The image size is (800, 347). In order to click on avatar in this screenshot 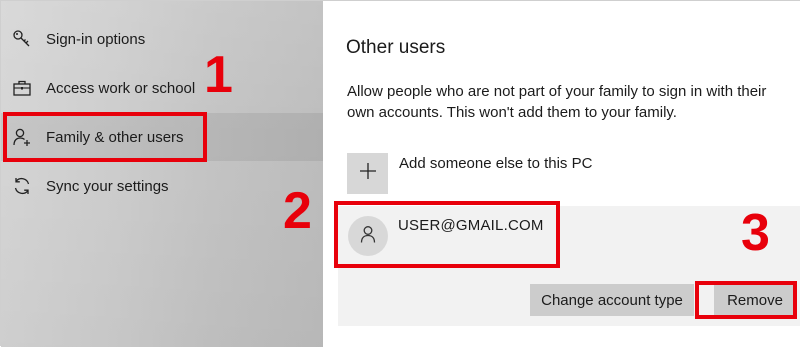, I will do `click(368, 236)`.